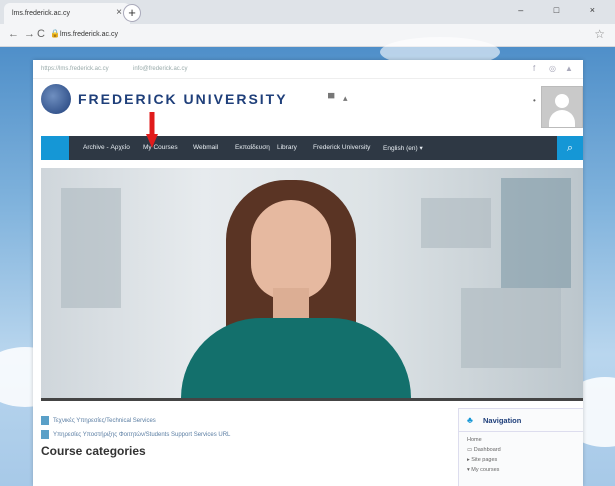  What do you see at coordinates (41, 34) in the screenshot?
I see `reload-icon: C` at bounding box center [41, 34].